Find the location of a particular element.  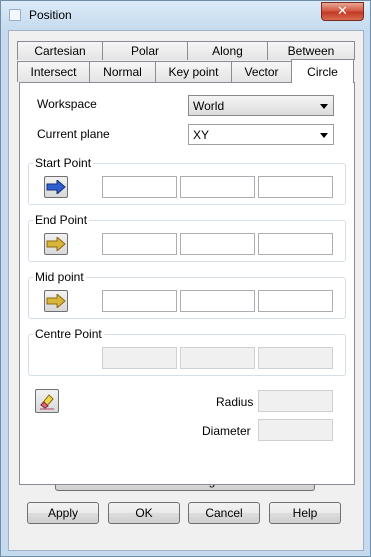

radius-label: Radius is located at coordinates (235, 402).